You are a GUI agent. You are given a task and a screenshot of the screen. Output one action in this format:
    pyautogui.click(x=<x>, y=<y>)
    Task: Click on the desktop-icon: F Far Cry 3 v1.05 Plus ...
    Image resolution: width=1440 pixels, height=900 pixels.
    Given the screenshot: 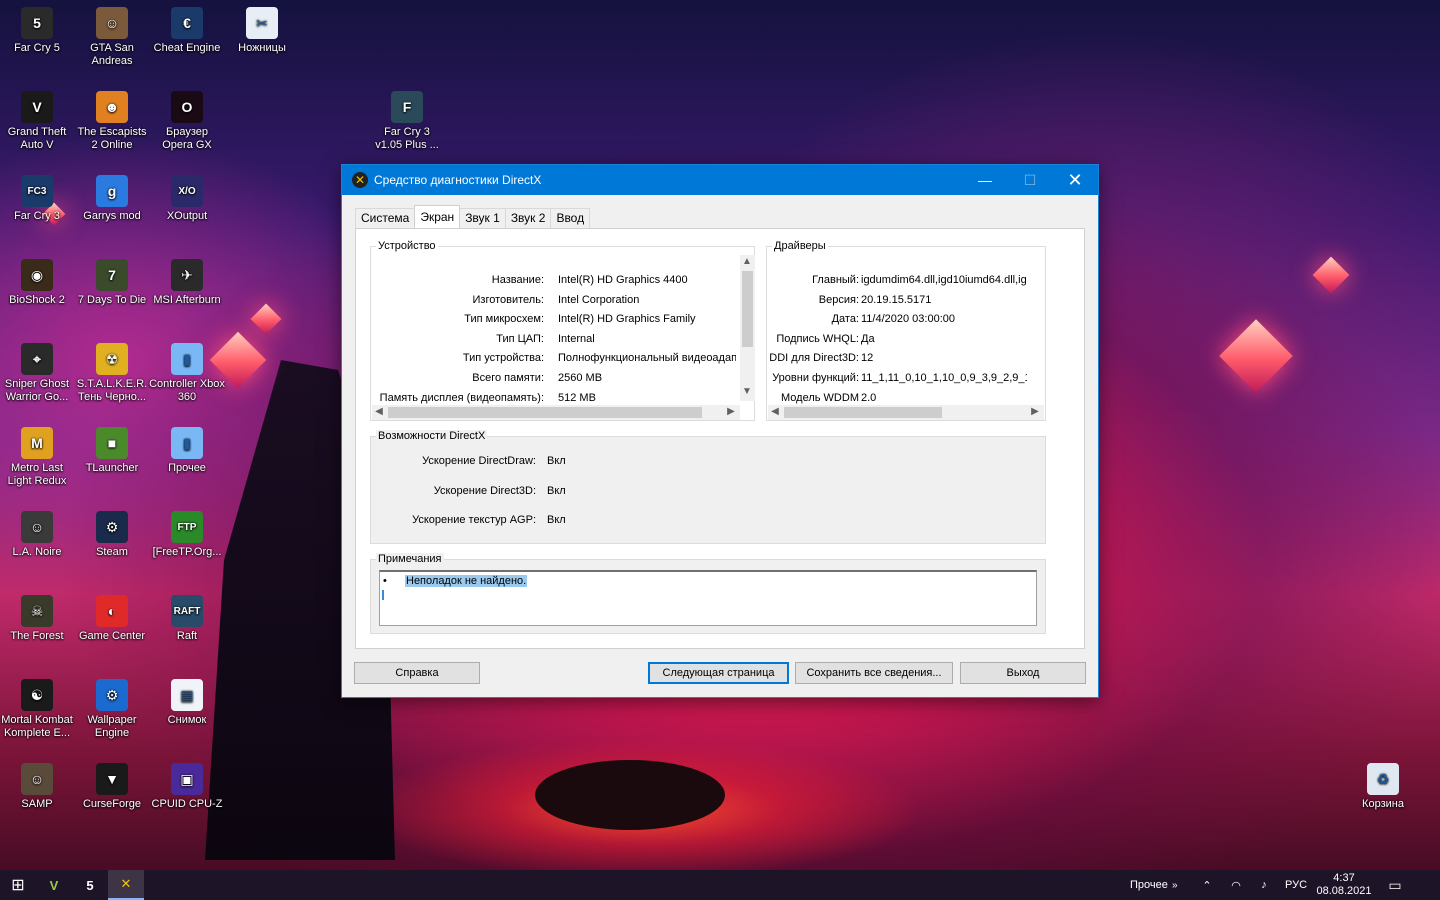 What is the action you would take?
    pyautogui.click(x=407, y=129)
    